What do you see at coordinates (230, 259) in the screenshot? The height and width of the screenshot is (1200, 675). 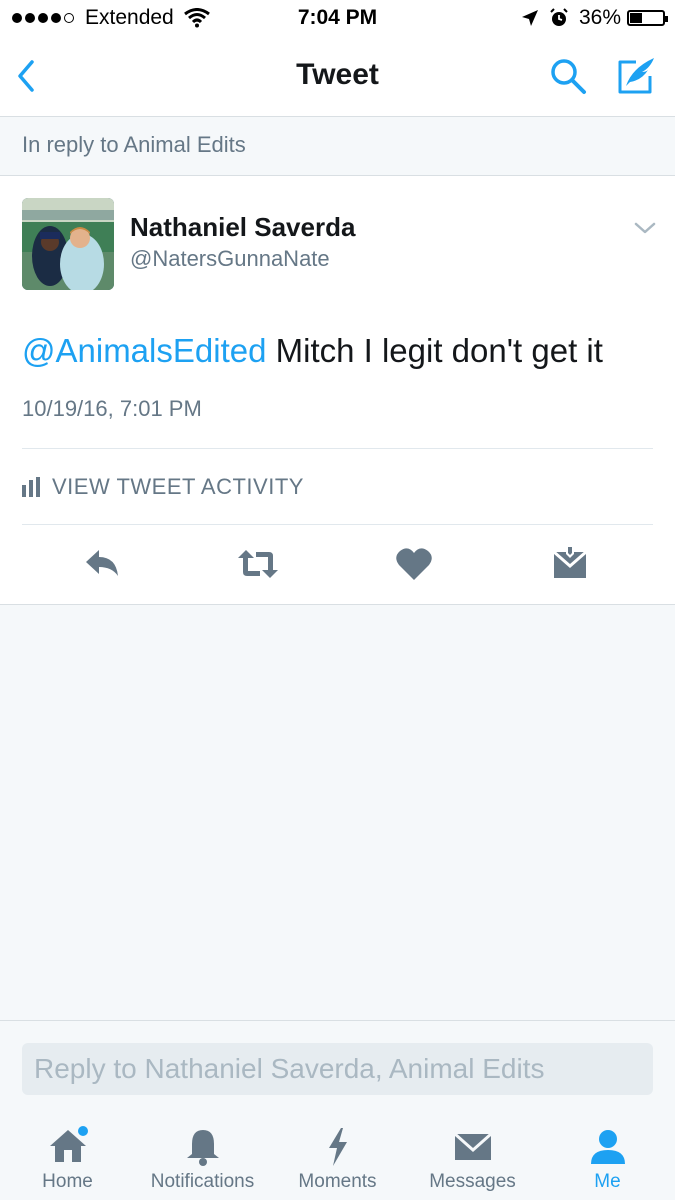 I see `user-handle: @NatersGunnaNate` at bounding box center [230, 259].